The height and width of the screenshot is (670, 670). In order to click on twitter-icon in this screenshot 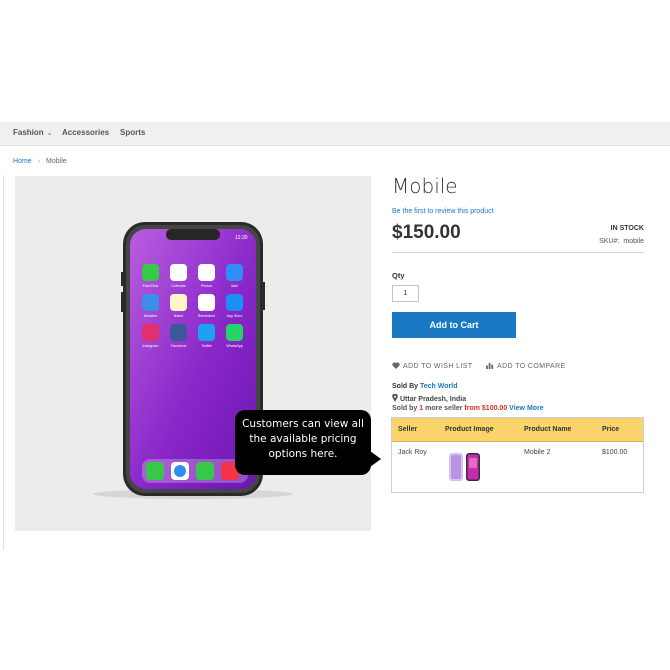, I will do `click(206, 332)`.